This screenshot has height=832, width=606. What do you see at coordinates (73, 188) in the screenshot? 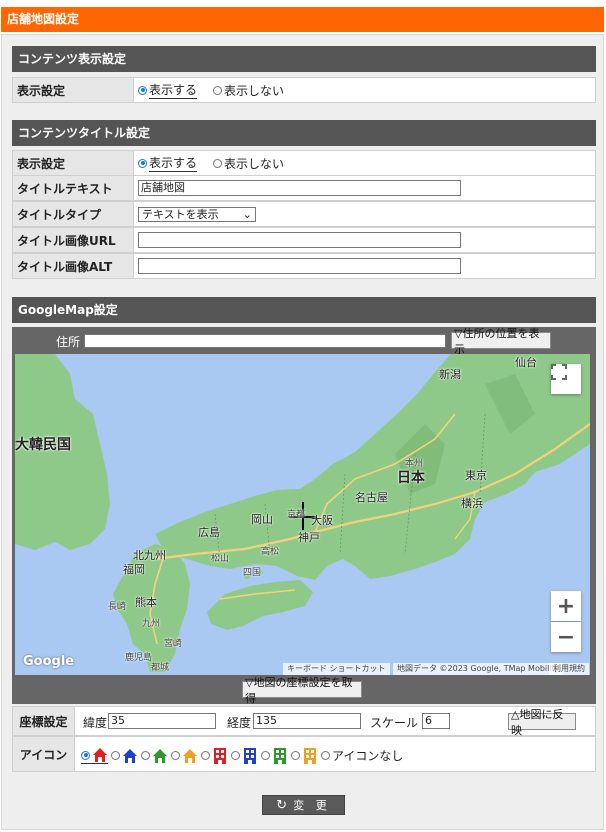
I see `title-text-label: タイトルテキスト` at bounding box center [73, 188].